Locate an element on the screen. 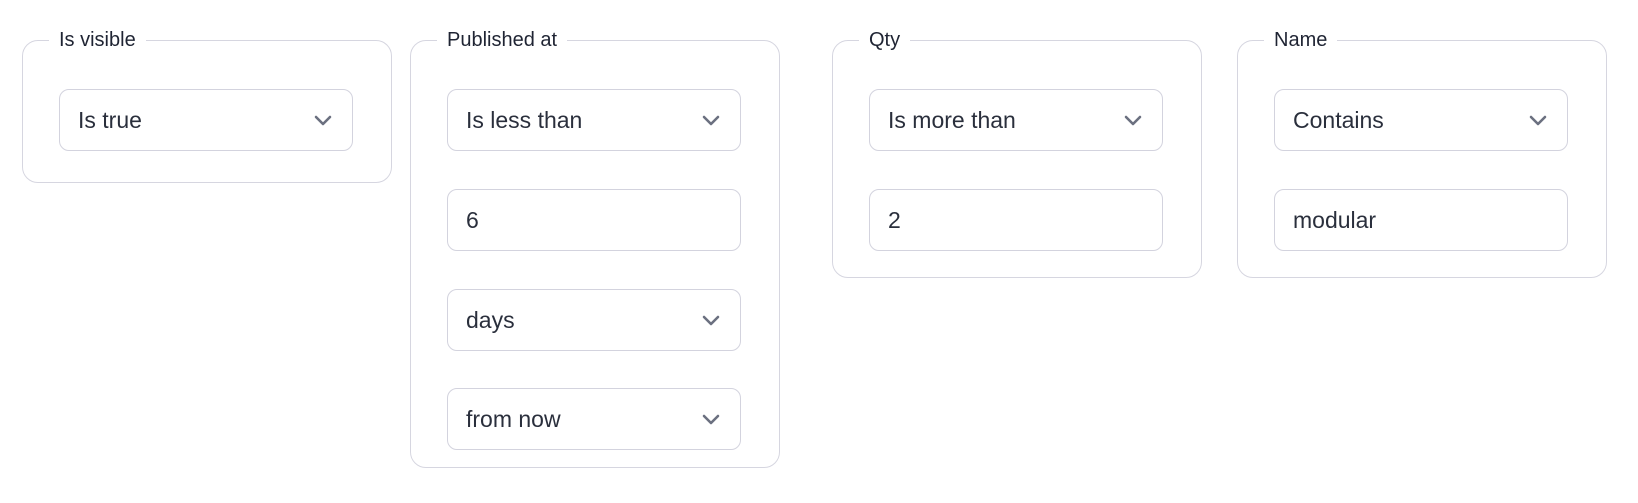  select-value: Is less than is located at coordinates (524, 119).